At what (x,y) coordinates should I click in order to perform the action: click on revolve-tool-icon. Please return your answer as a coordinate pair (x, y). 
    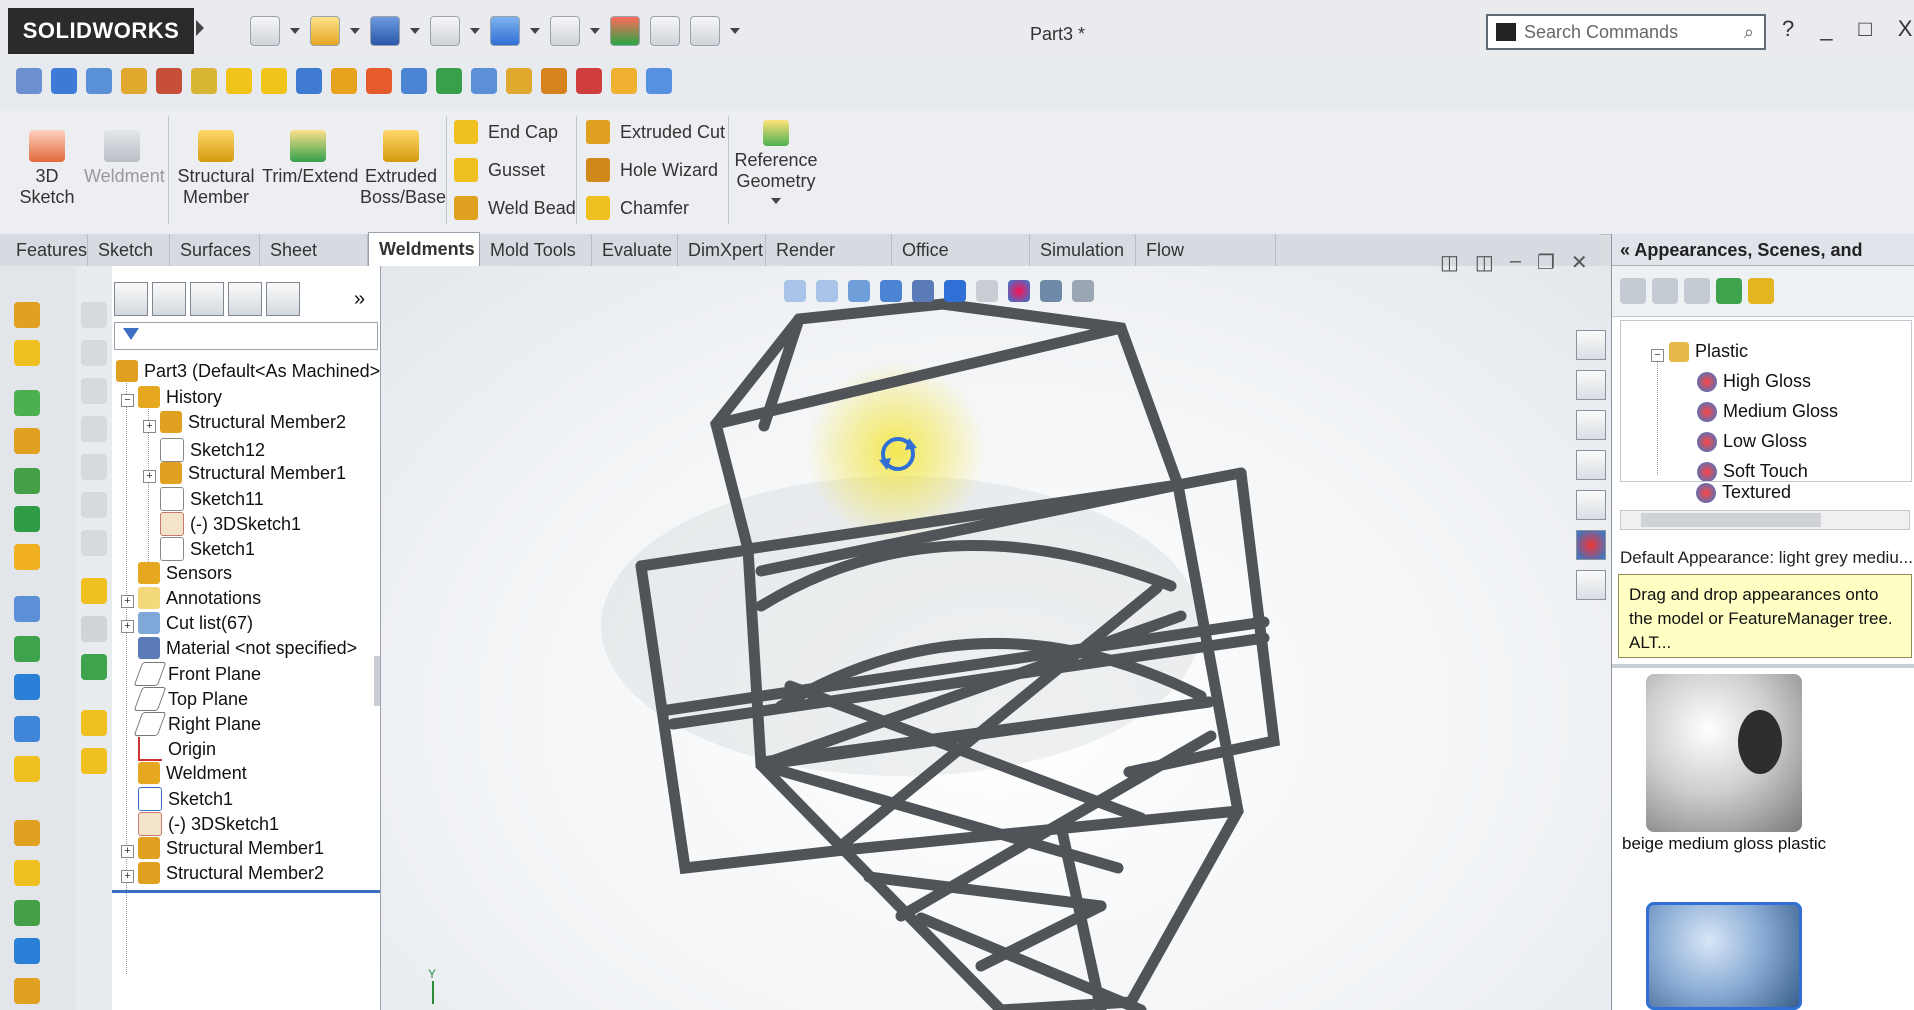
    Looking at the image, I should click on (27, 403).